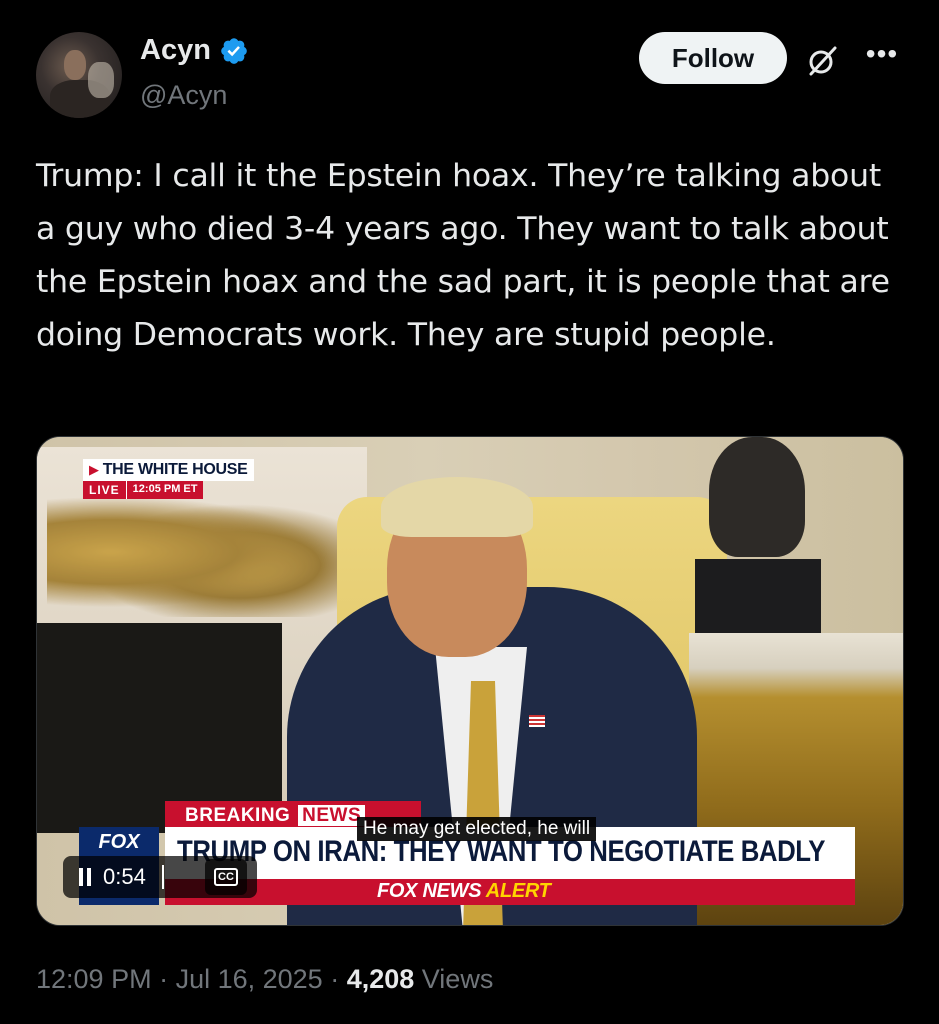 The height and width of the screenshot is (1024, 939). Describe the element at coordinates (477, 829) in the screenshot. I see `video-caption: He may get elected, he will` at that location.